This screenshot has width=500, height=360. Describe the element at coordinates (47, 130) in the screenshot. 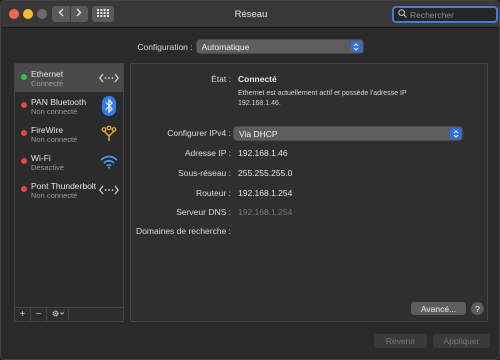

I see `service-name: FireWire` at that location.